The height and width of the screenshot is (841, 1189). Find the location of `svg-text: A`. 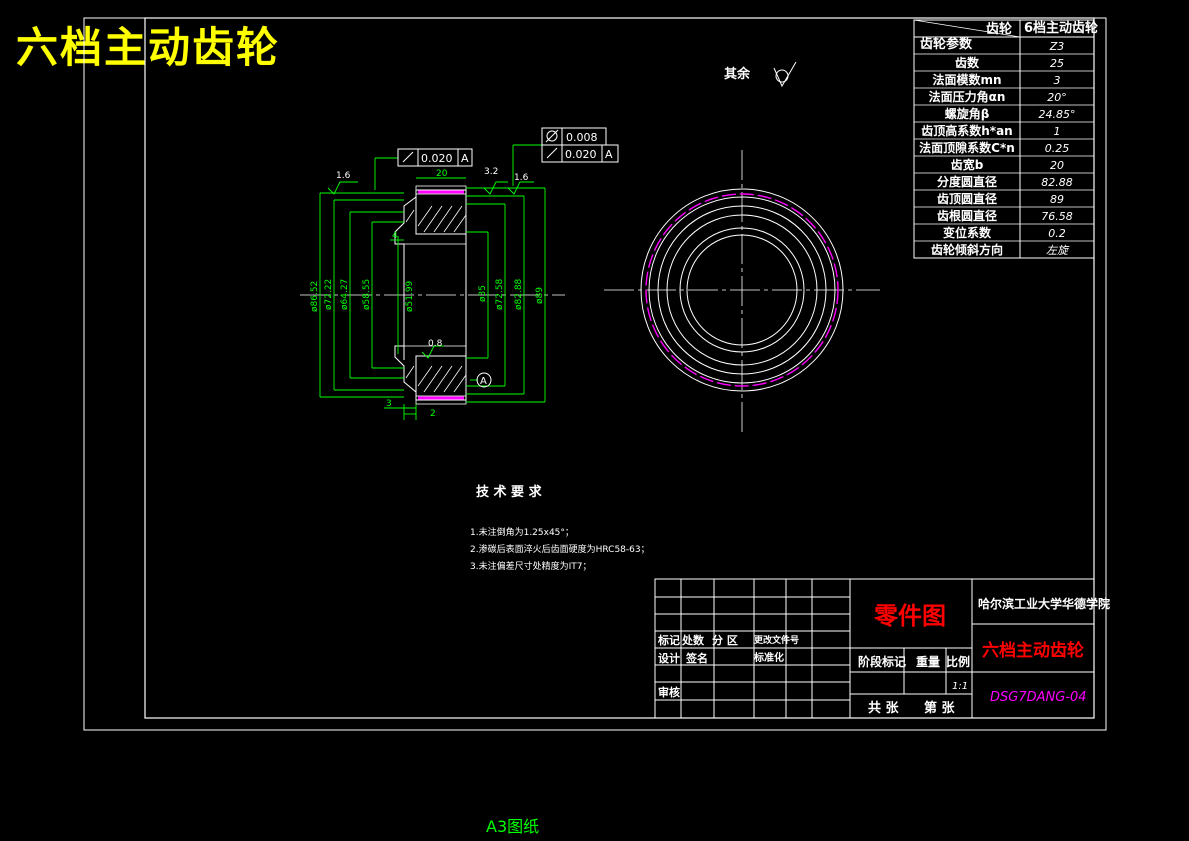

svg-text: A is located at coordinates (483, 381).